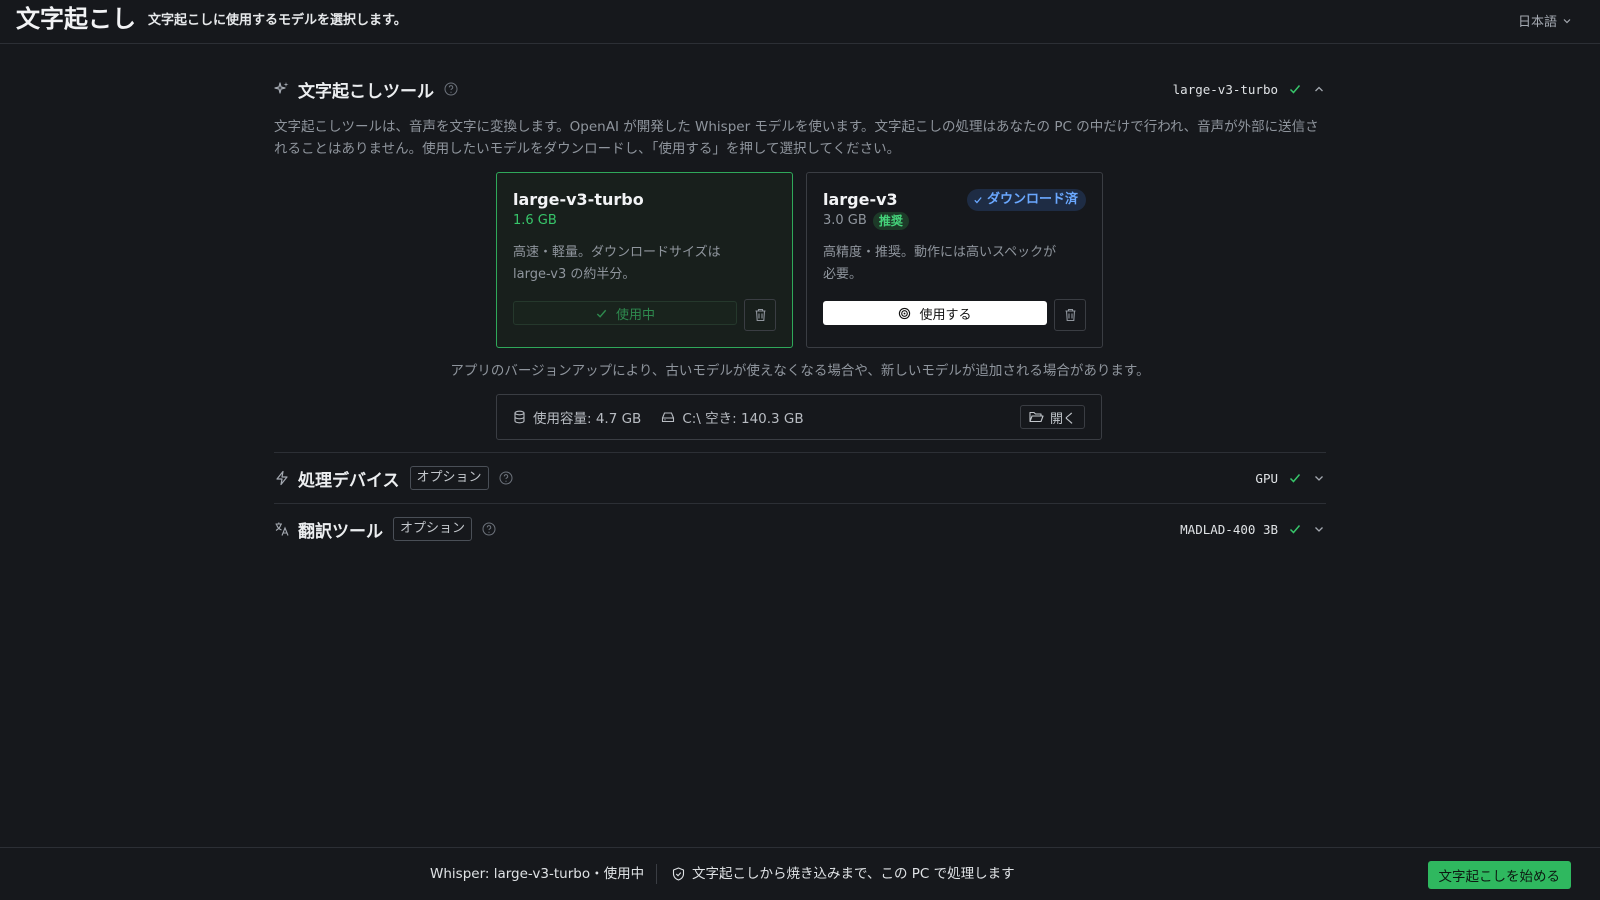 The height and width of the screenshot is (900, 1600). I want to click on start-transcription-button: 文字起こしを始める, so click(1499, 875).